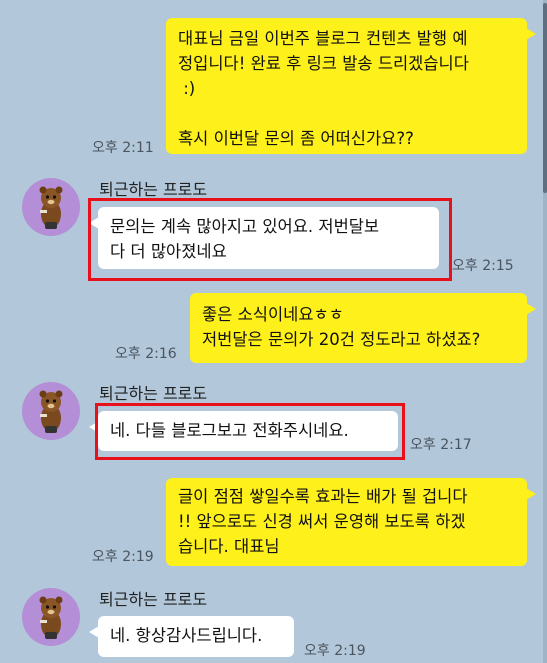  I want to click on message-time: 오후 2:11, so click(123, 148).